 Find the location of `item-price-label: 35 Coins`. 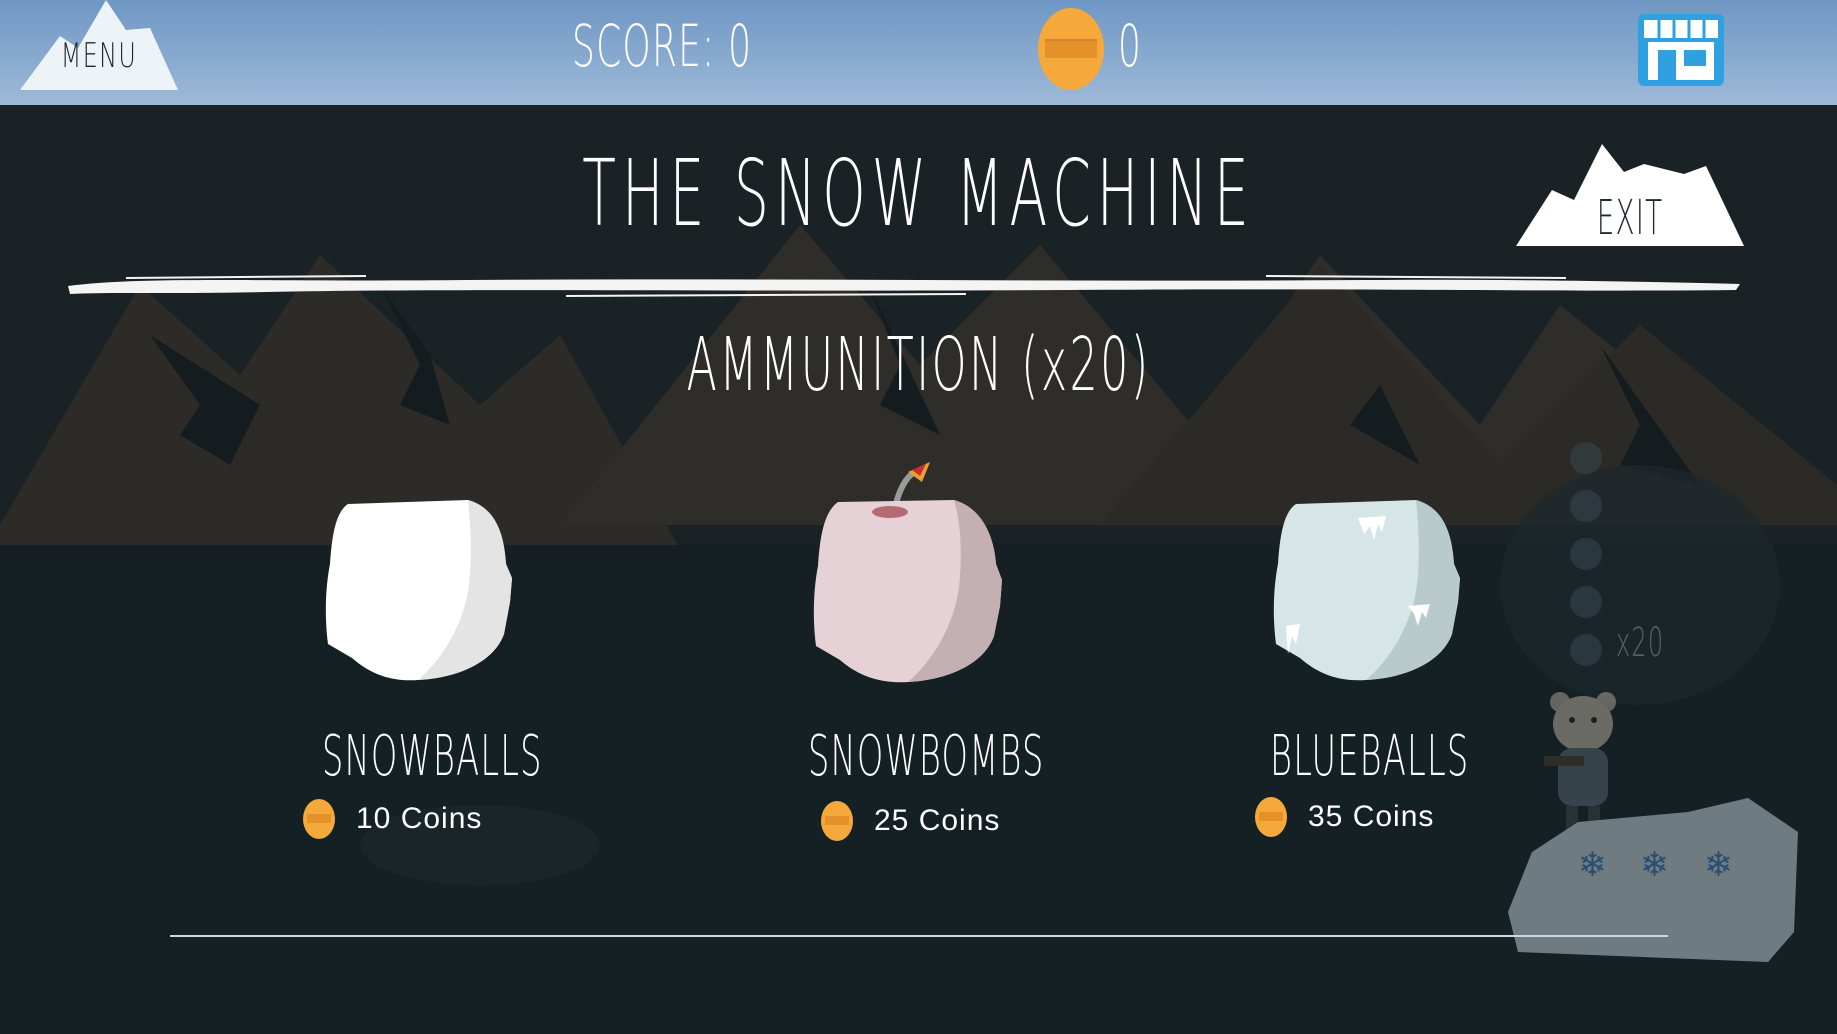

item-price-label: 35 Coins is located at coordinates (1371, 816).